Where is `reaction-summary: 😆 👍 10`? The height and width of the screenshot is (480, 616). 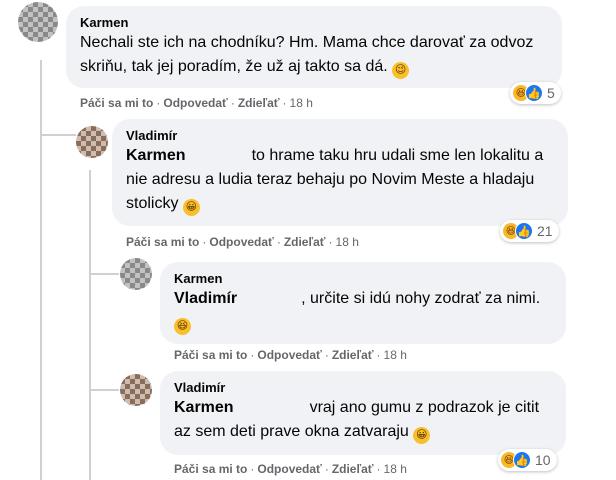
reaction-summary: 😆 👍 10 is located at coordinates (527, 460).